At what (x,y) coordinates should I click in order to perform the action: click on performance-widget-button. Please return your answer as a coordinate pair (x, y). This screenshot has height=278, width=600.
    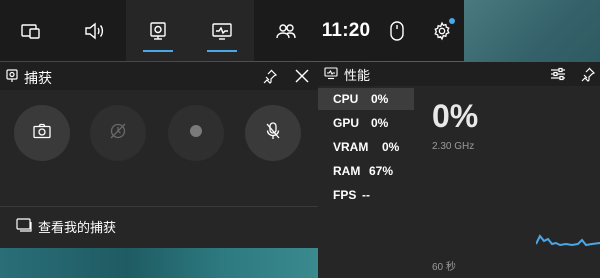
    Looking at the image, I should click on (222, 30).